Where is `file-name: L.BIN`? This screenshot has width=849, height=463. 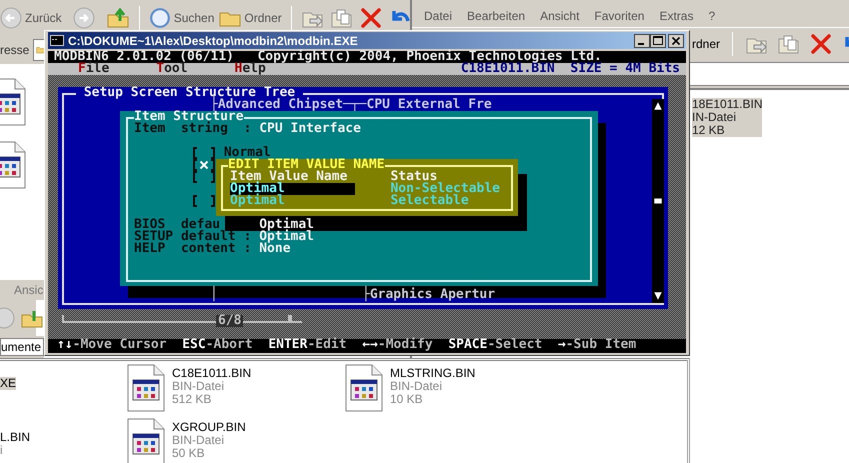 file-name: L.BIN is located at coordinates (15, 437).